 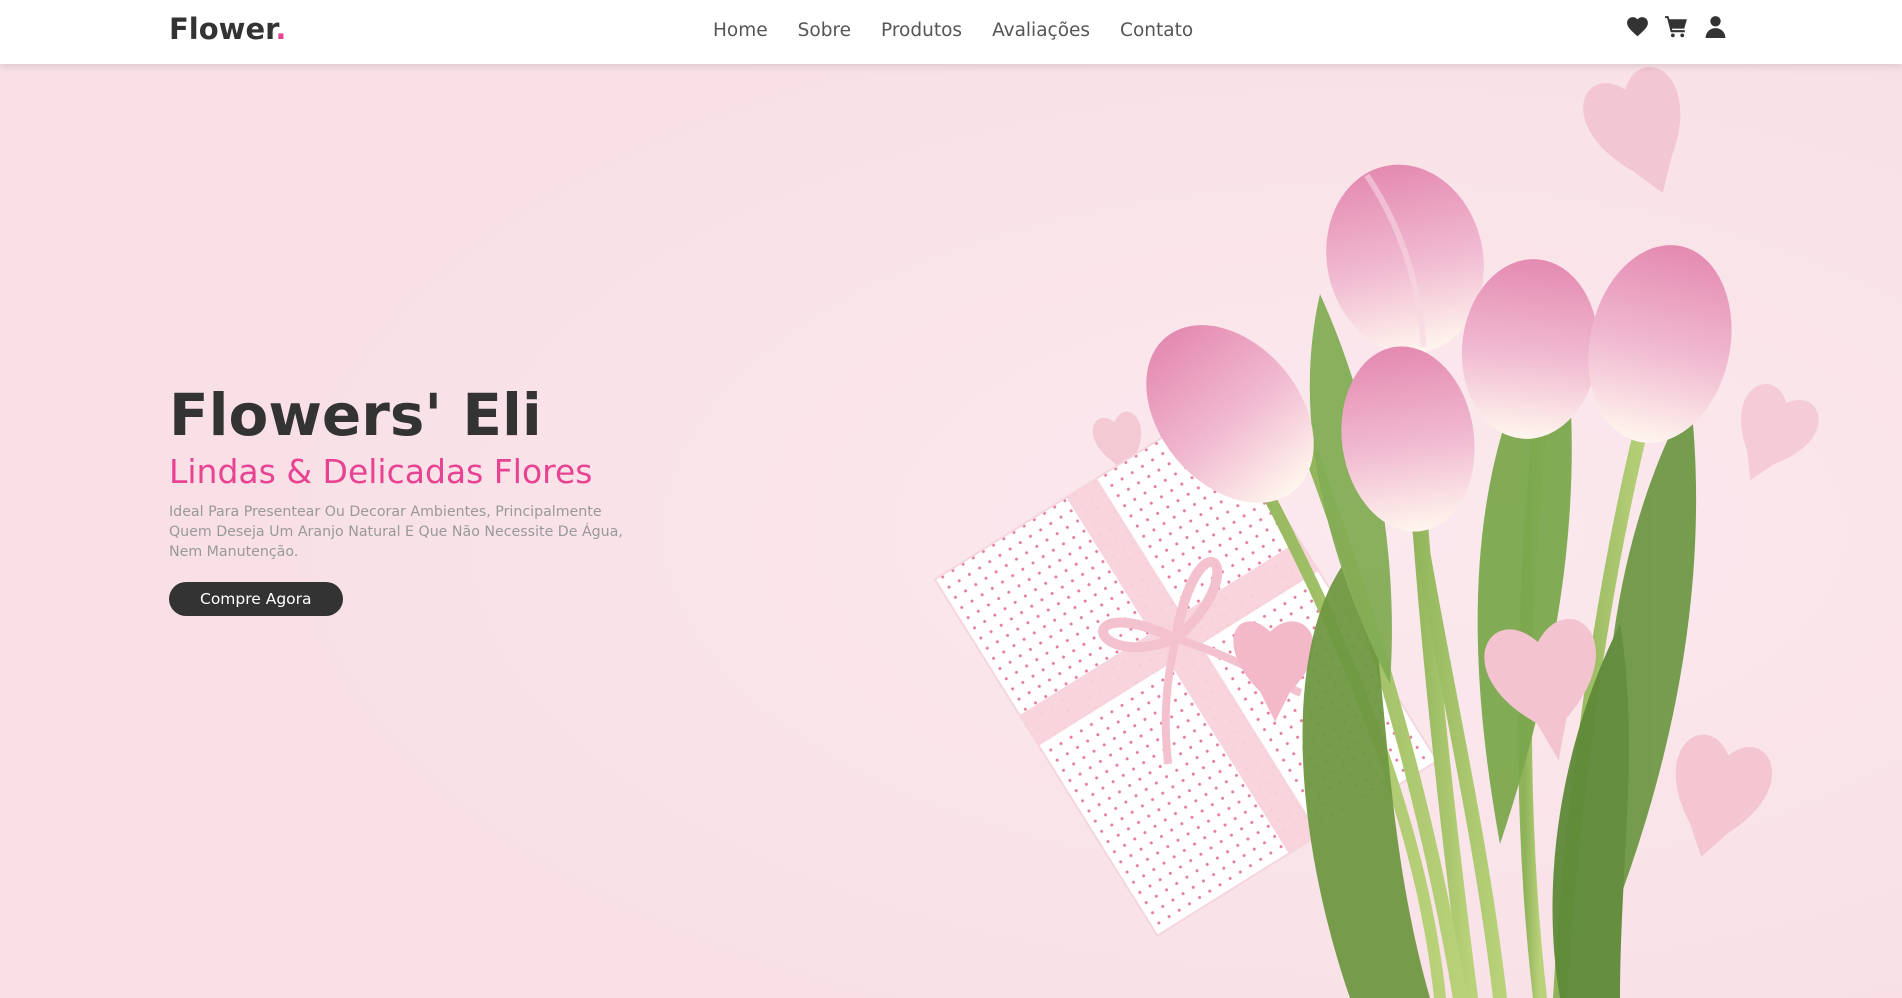 I want to click on logo: Flower., so click(x=227, y=29).